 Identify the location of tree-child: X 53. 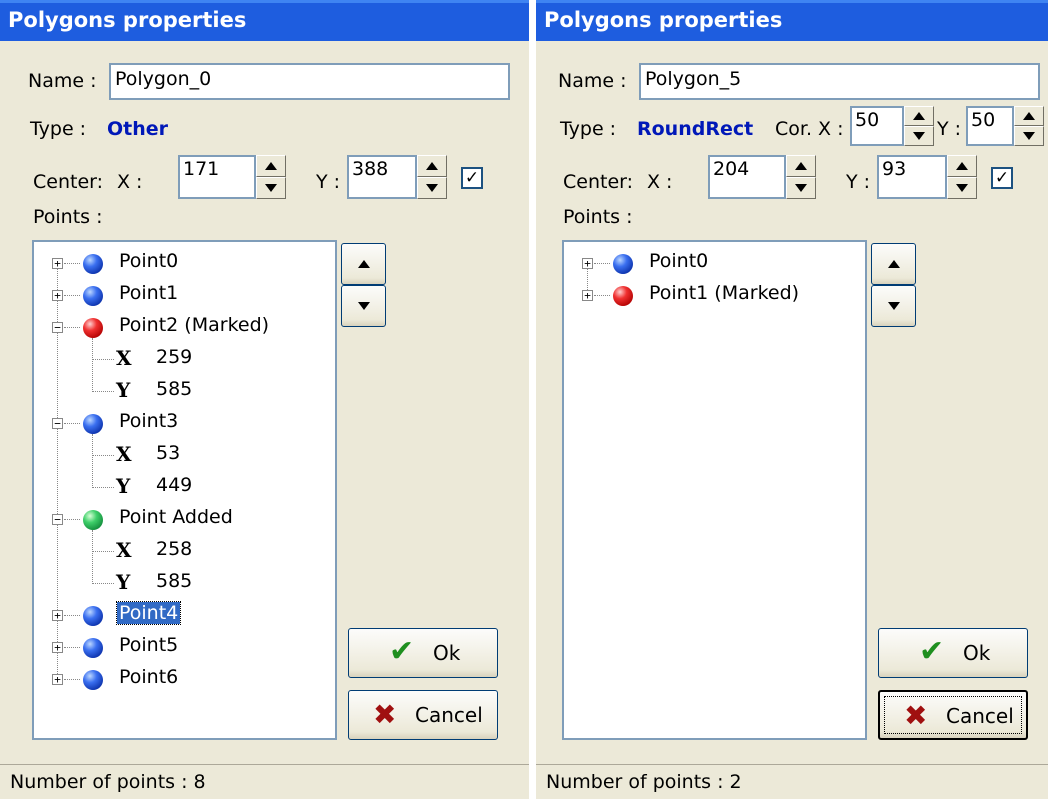
(184, 456).